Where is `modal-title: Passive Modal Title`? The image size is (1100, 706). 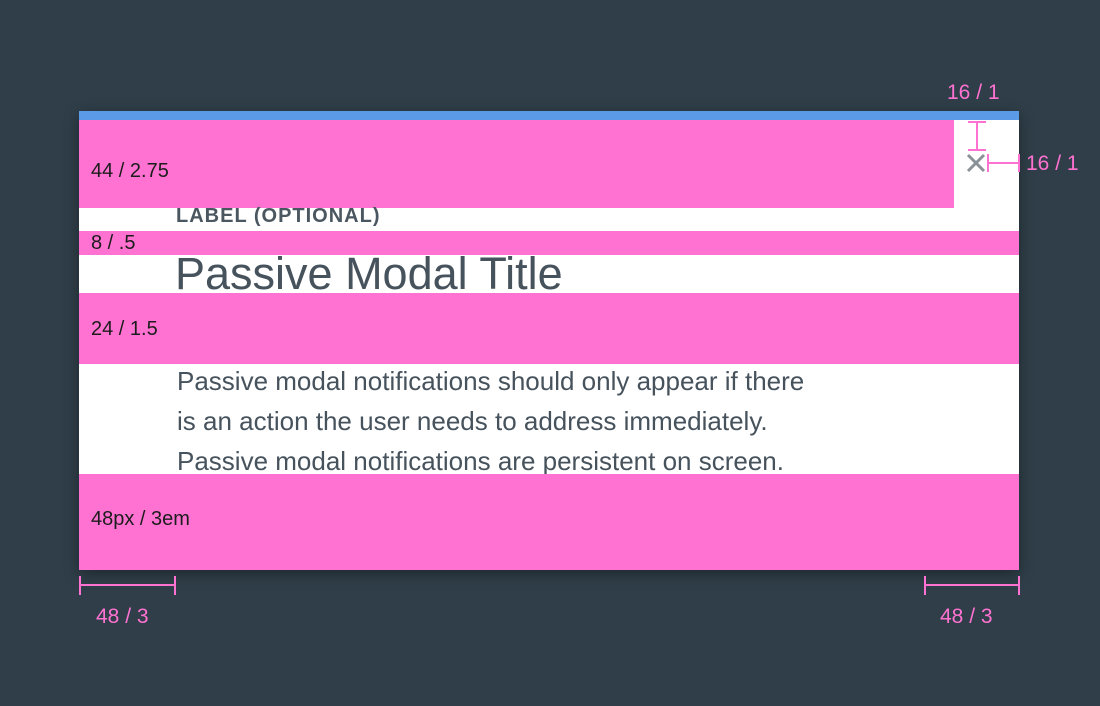
modal-title: Passive Modal Title is located at coordinates (369, 273).